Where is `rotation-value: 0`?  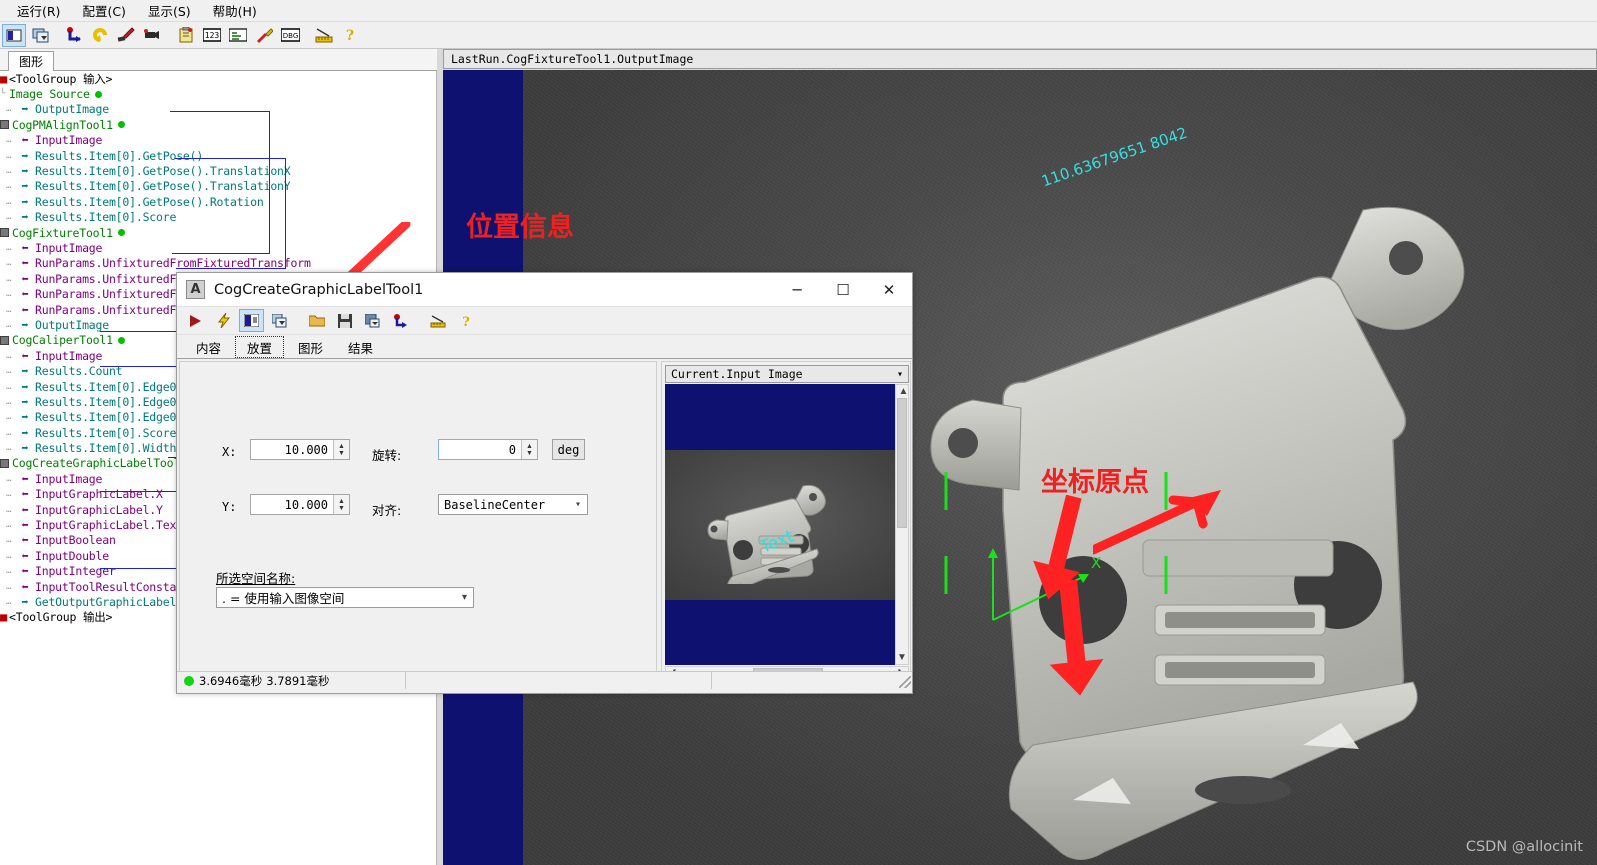
rotation-value: 0 is located at coordinates (480, 450).